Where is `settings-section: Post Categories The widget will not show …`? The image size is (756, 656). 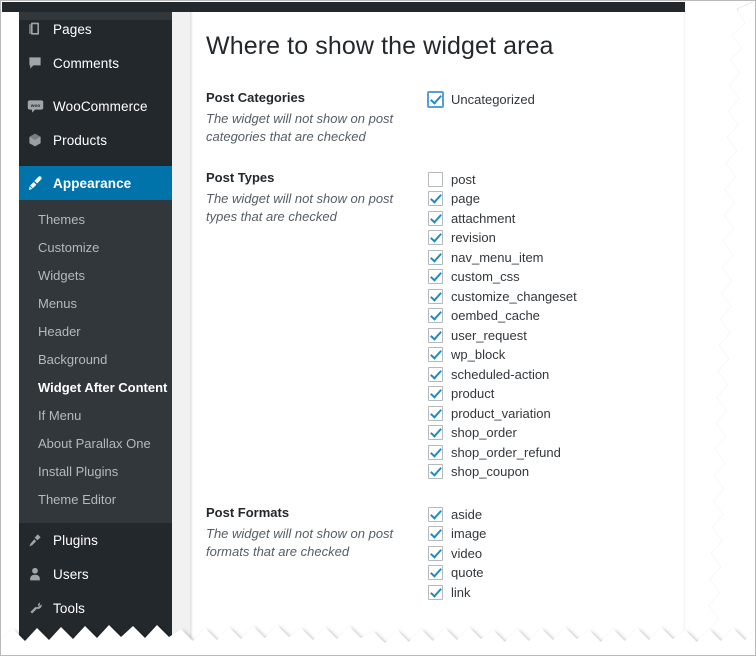
settings-section: Post Categories The widget will not show … is located at coordinates (480, 118).